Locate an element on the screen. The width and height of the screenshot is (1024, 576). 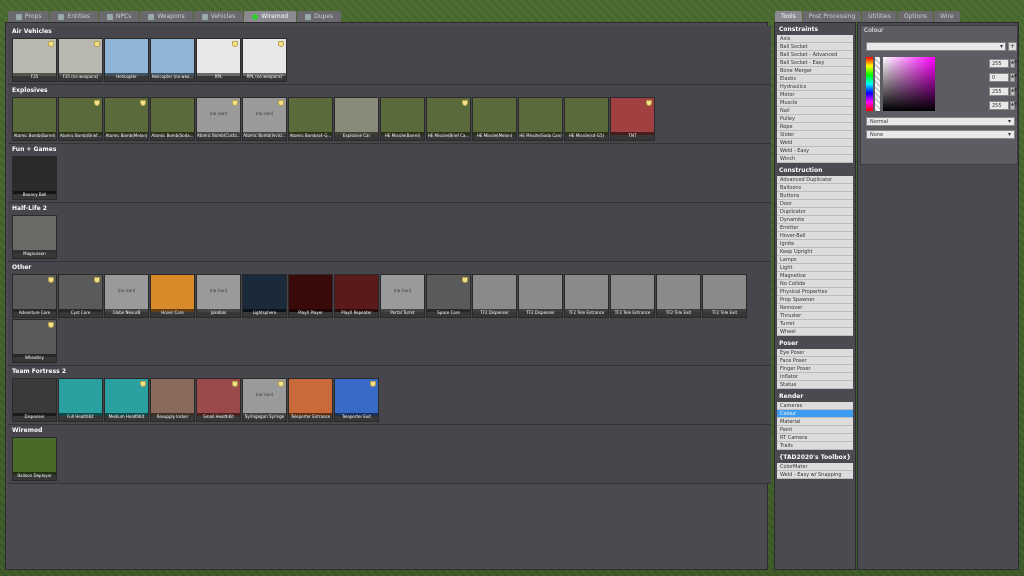
spawn-icon: RPL (no weapons) is located at coordinates (264, 60).